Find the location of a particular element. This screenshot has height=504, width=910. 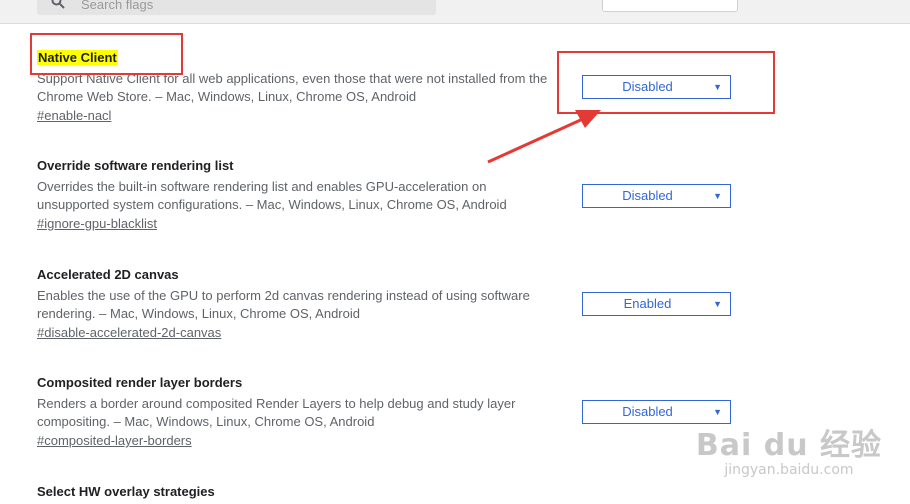

search-field: Search flags is located at coordinates (236, 7).